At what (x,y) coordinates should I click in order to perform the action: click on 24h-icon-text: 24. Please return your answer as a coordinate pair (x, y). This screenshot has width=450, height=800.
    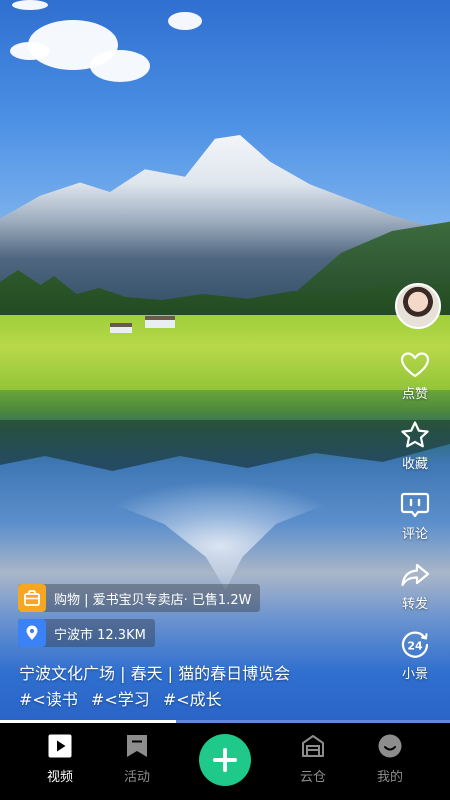
    Looking at the image, I should click on (415, 646).